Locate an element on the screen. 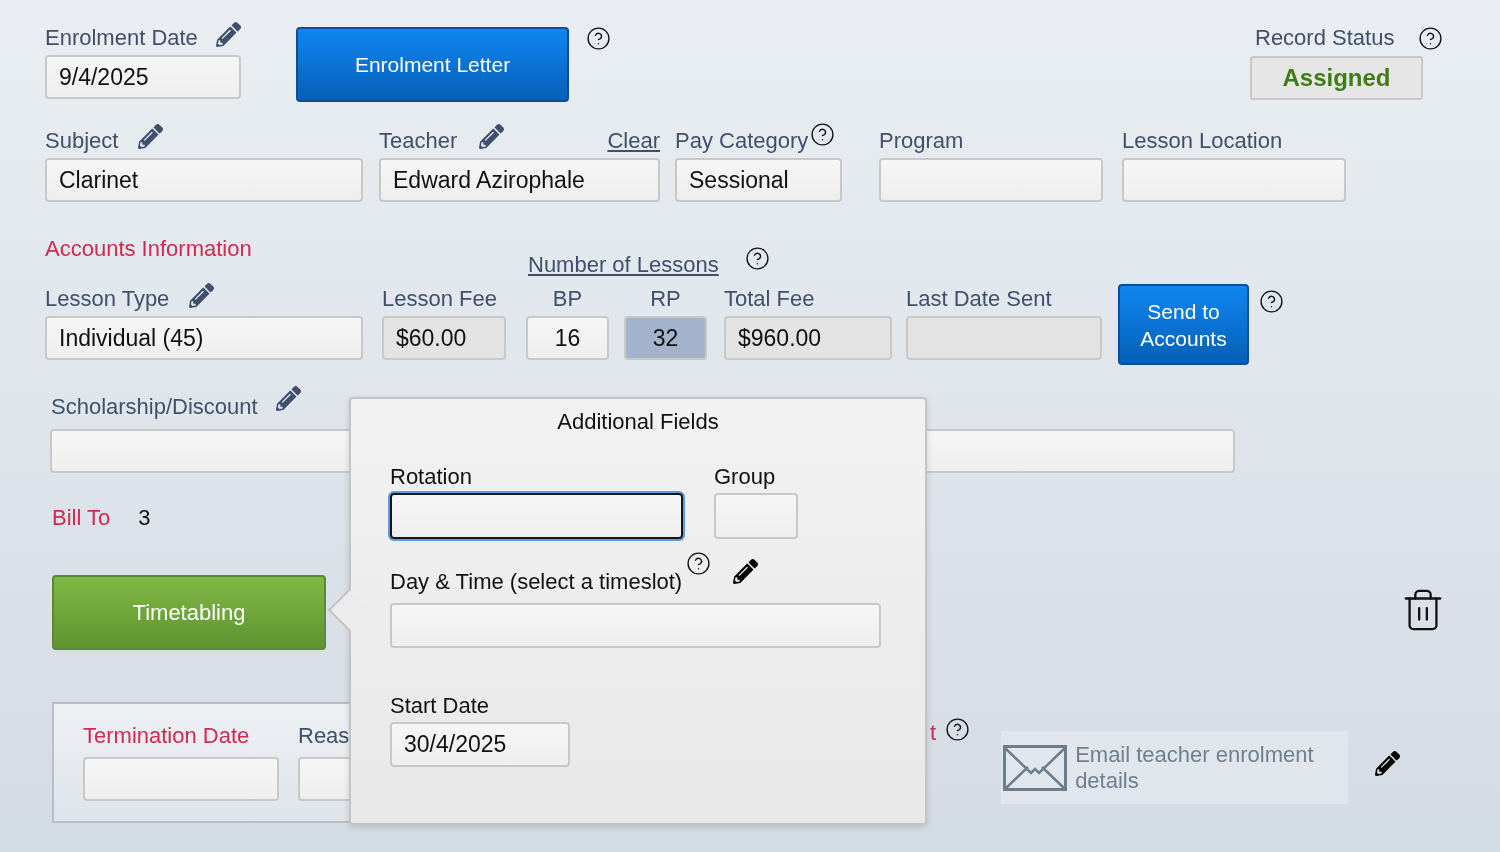 The height and width of the screenshot is (852, 1500). field-label: Group is located at coordinates (745, 477).